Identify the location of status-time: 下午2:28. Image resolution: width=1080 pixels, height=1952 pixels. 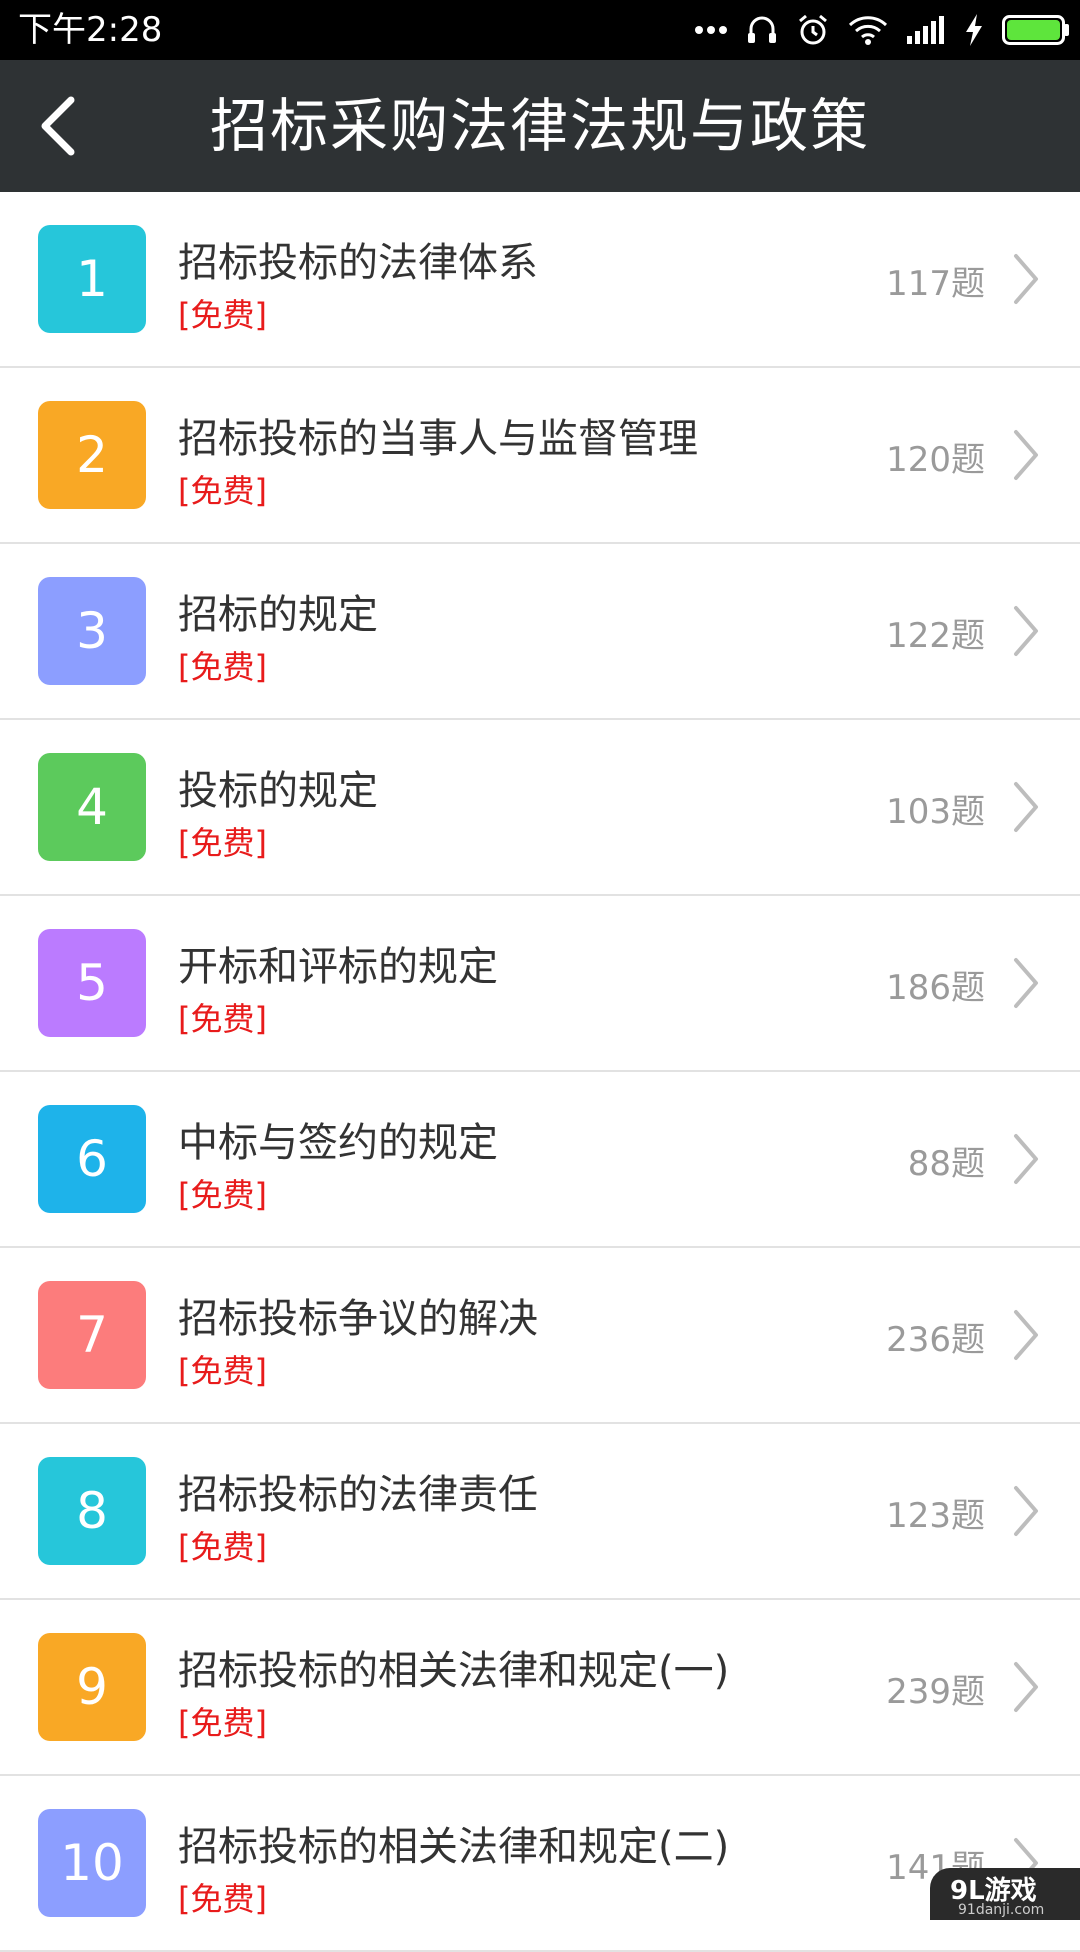
(90, 30).